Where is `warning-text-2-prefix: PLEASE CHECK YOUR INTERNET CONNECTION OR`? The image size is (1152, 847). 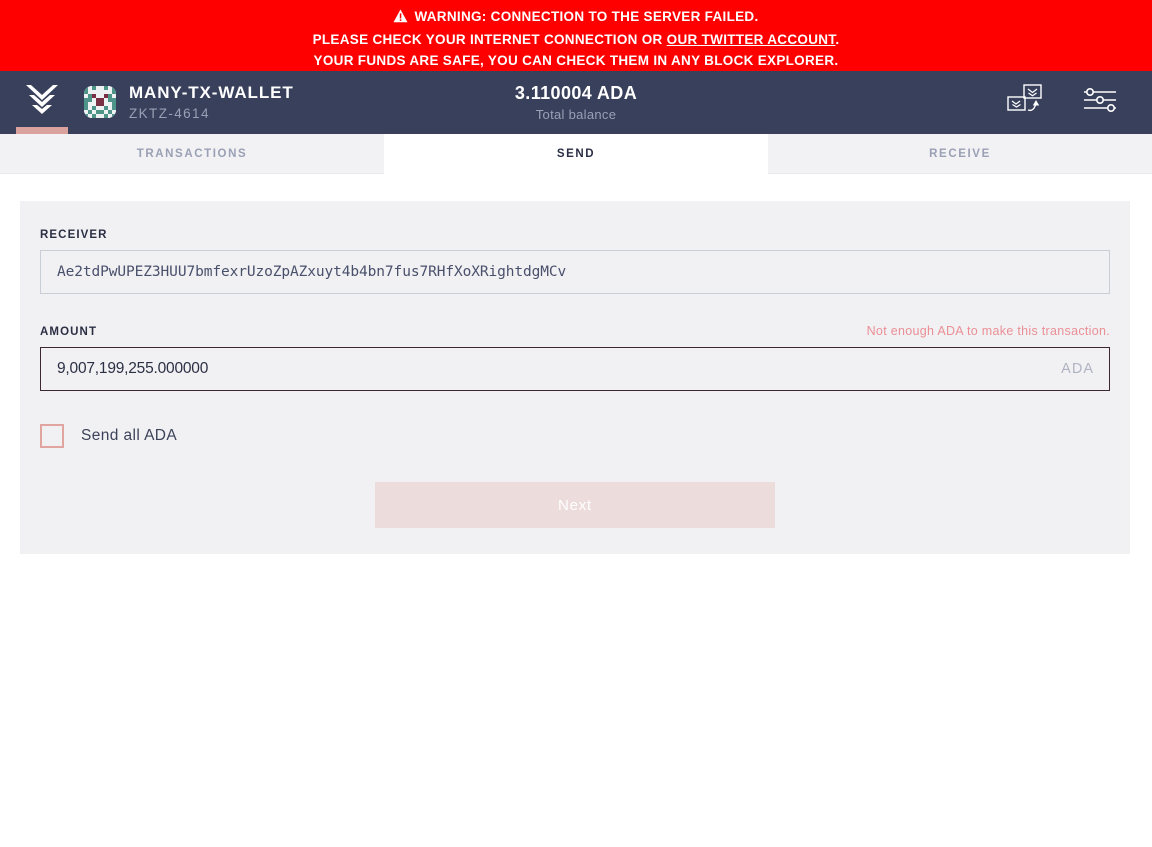
warning-text-2-prefix: PLEASE CHECK YOUR INTERNET CONNECTION OR is located at coordinates (489, 39).